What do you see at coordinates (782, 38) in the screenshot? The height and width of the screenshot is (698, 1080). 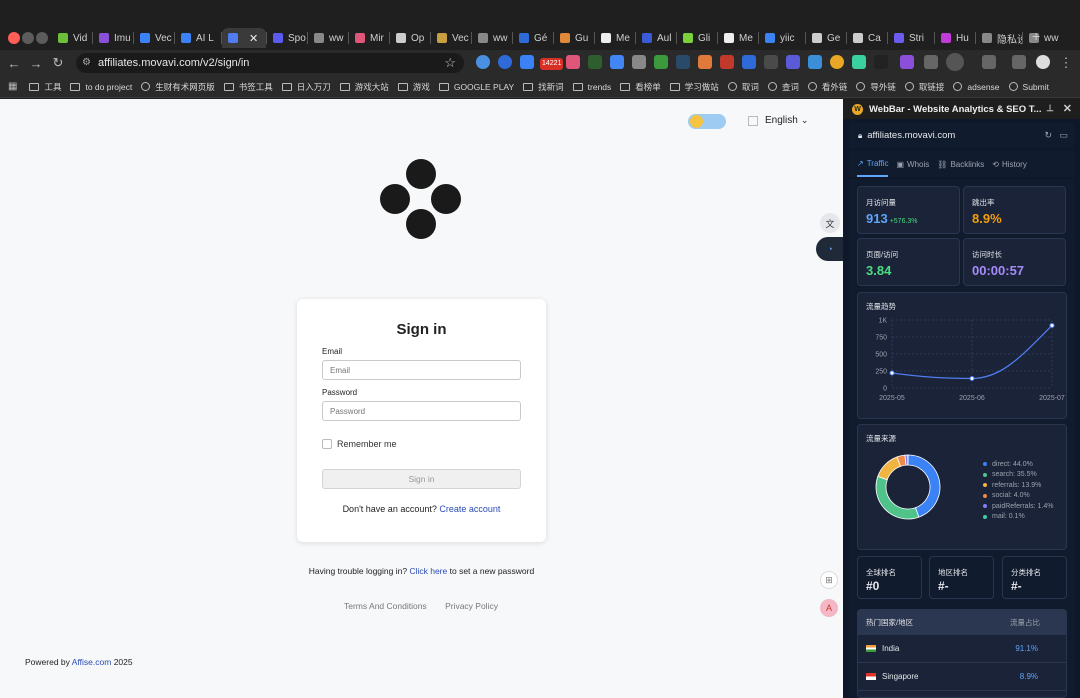 I see `browser-tab: yiic` at bounding box center [782, 38].